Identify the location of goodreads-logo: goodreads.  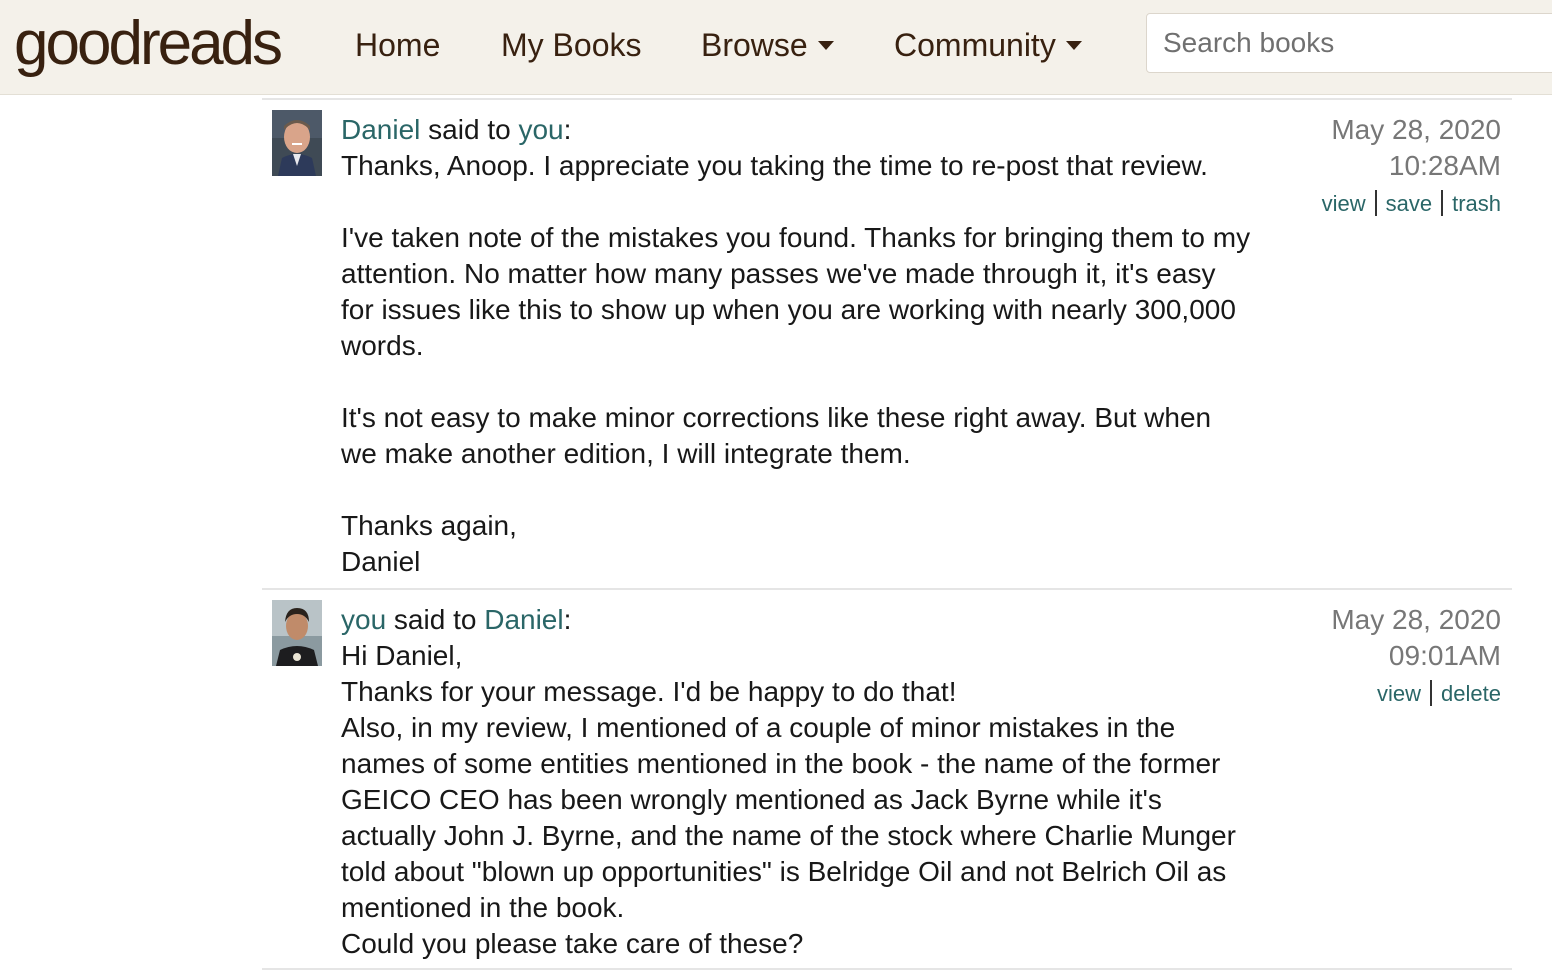
(148, 44).